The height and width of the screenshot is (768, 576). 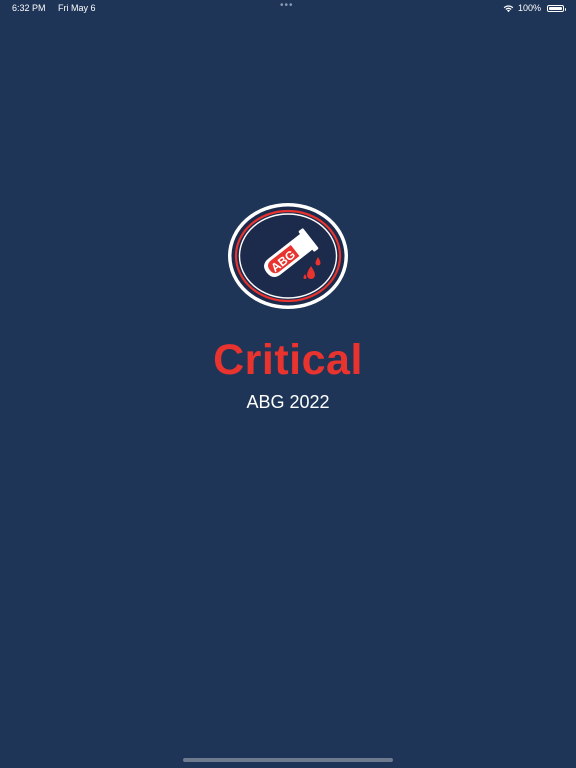 I want to click on home-indicator, so click(x=288, y=760).